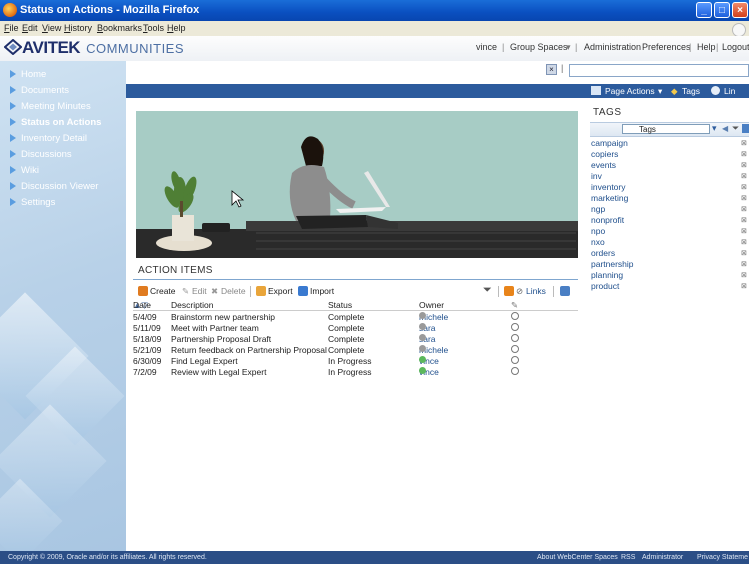 The image size is (749, 564). Describe the element at coordinates (598, 231) in the screenshot. I see `tag-link: npo` at that location.